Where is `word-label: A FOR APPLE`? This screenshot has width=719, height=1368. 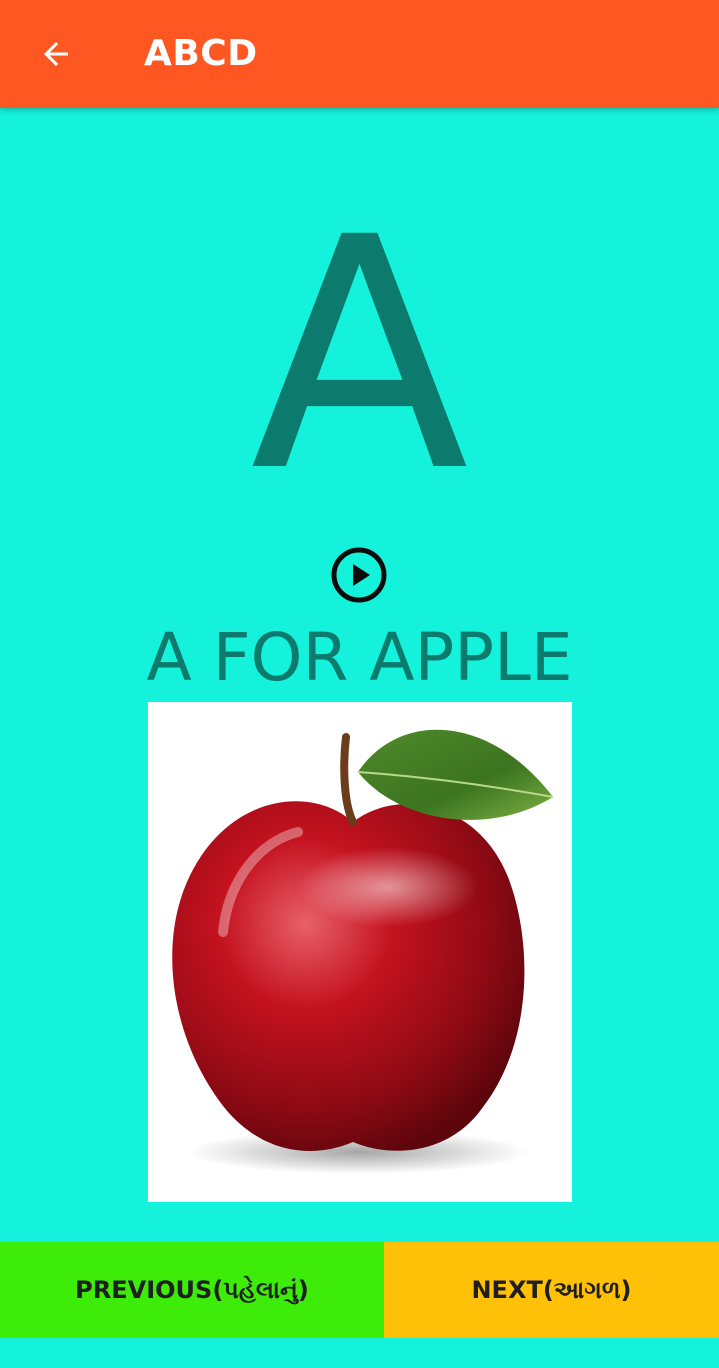 word-label: A FOR APPLE is located at coordinates (359, 657).